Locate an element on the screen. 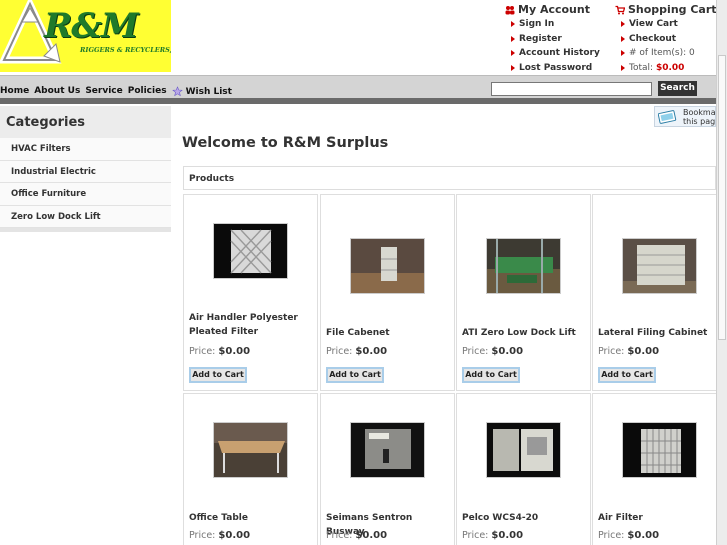 This screenshot has width=727, height=545. cart-total: Total: $0.00 is located at coordinates (671, 68).